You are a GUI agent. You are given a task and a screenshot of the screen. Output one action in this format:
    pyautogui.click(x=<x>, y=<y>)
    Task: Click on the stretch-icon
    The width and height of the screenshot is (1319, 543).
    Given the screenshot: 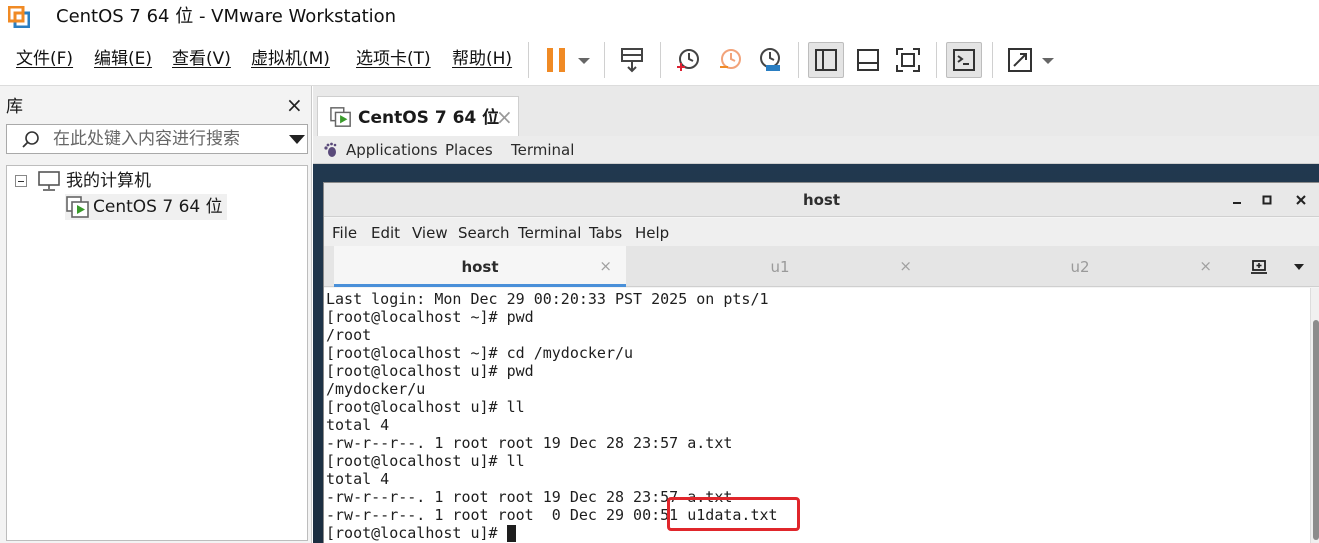 What is the action you would take?
    pyautogui.click(x=1020, y=60)
    